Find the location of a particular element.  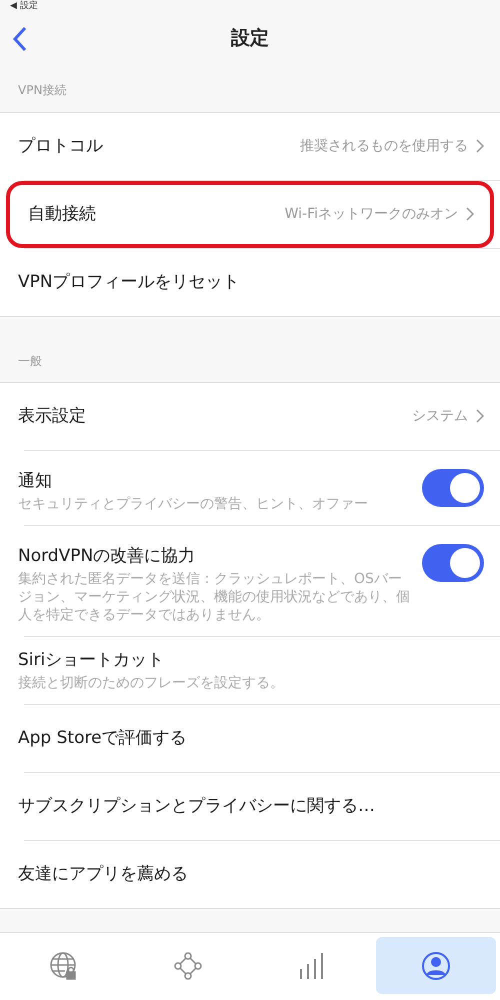

row-value: 推奨されるものを使用する is located at coordinates (384, 145).